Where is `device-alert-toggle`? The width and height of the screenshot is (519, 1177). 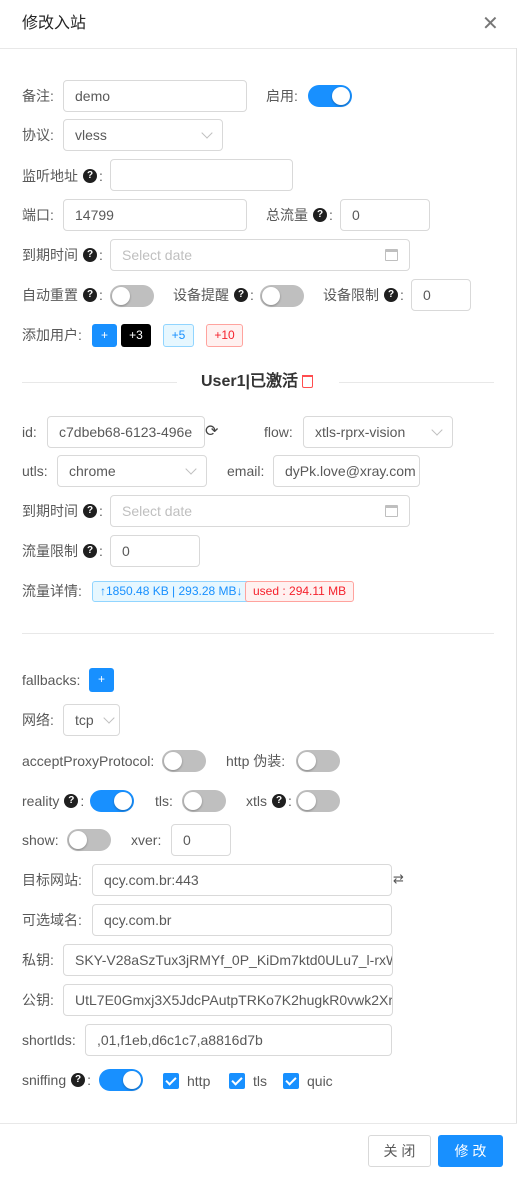 device-alert-toggle is located at coordinates (282, 296).